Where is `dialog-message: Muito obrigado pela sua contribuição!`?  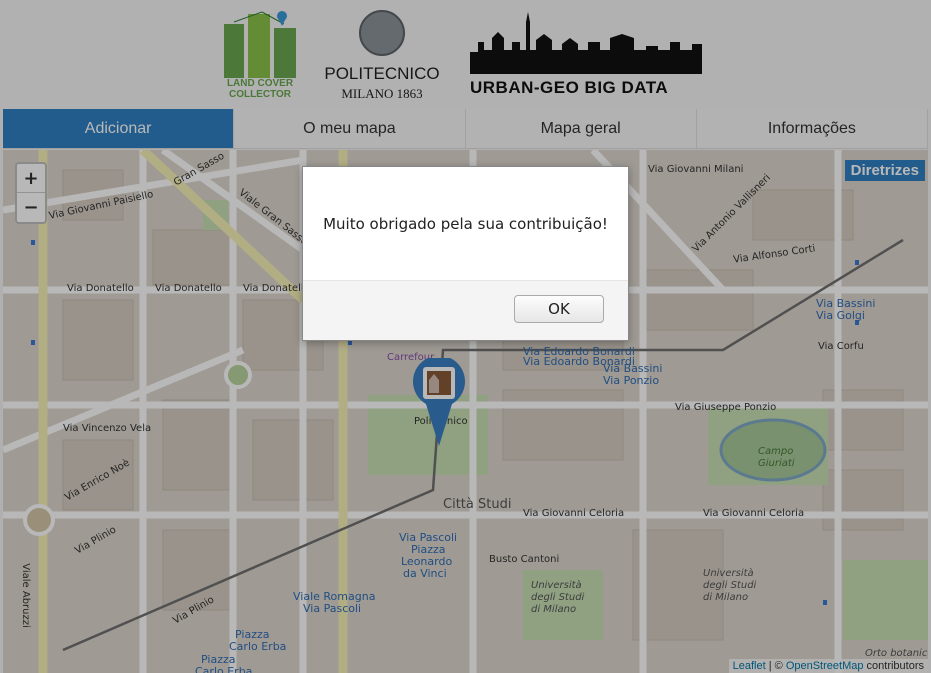
dialog-message: Muito obrigado pela sua contribuição! is located at coordinates (465, 224).